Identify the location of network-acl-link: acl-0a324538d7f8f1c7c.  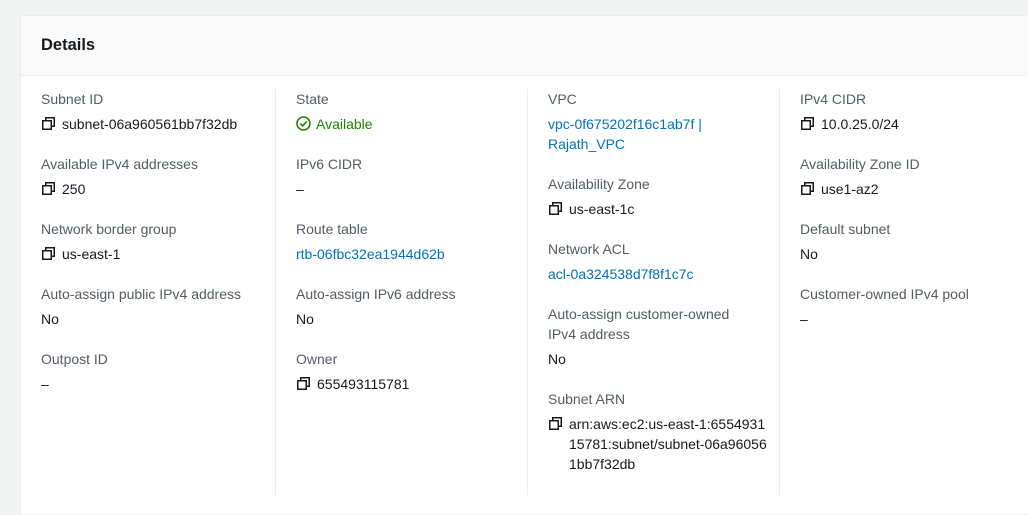
(663, 274).